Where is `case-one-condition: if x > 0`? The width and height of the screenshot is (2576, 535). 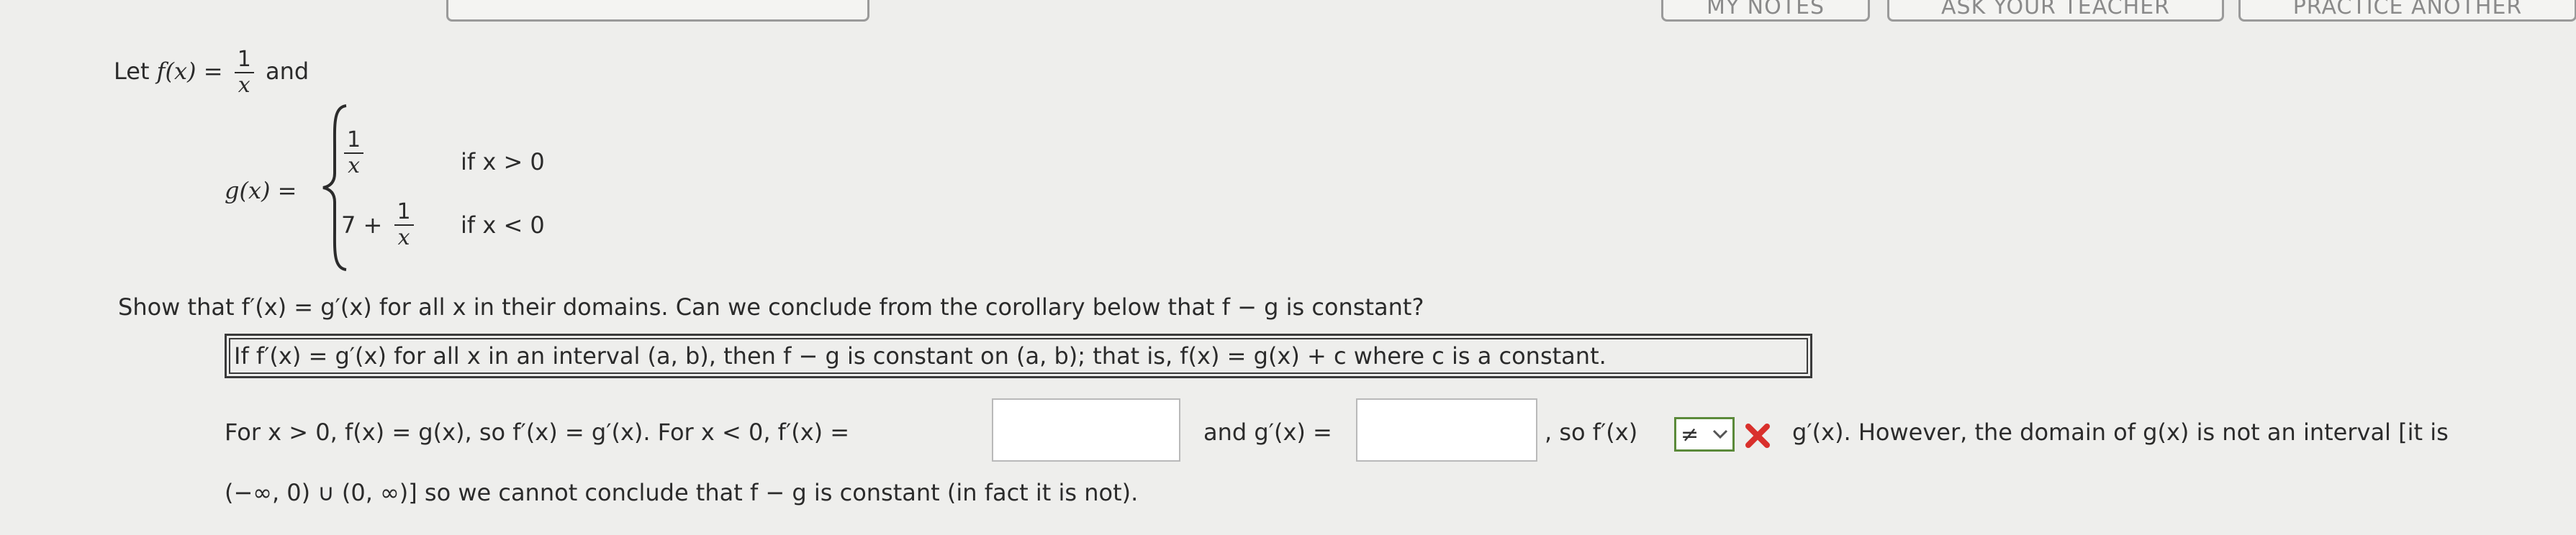
case-one-condition: if x > 0 is located at coordinates (503, 161).